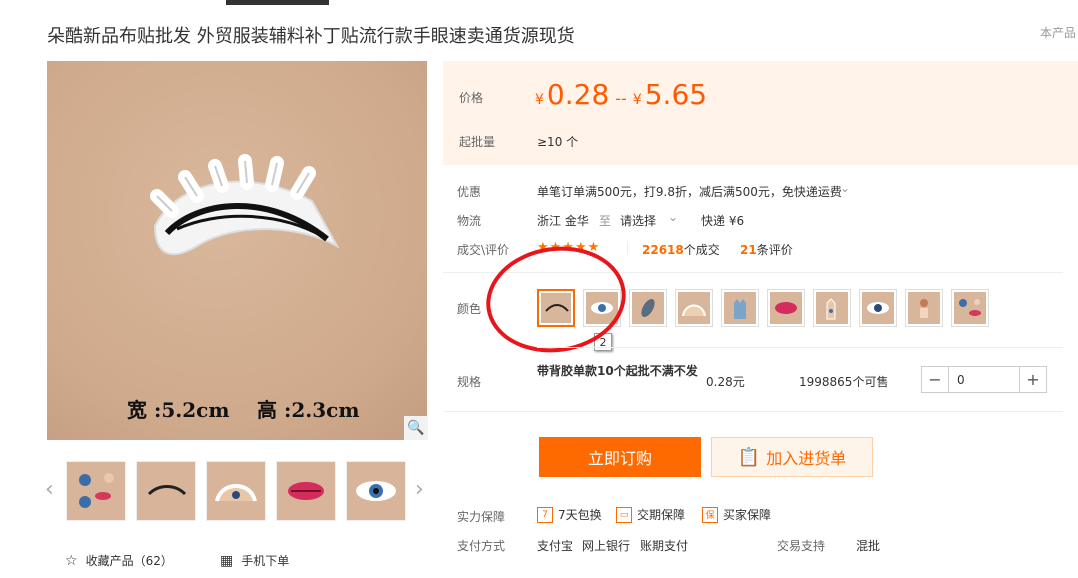  I want to click on collect-product: ☆ 收藏产品（62）, so click(119, 560).